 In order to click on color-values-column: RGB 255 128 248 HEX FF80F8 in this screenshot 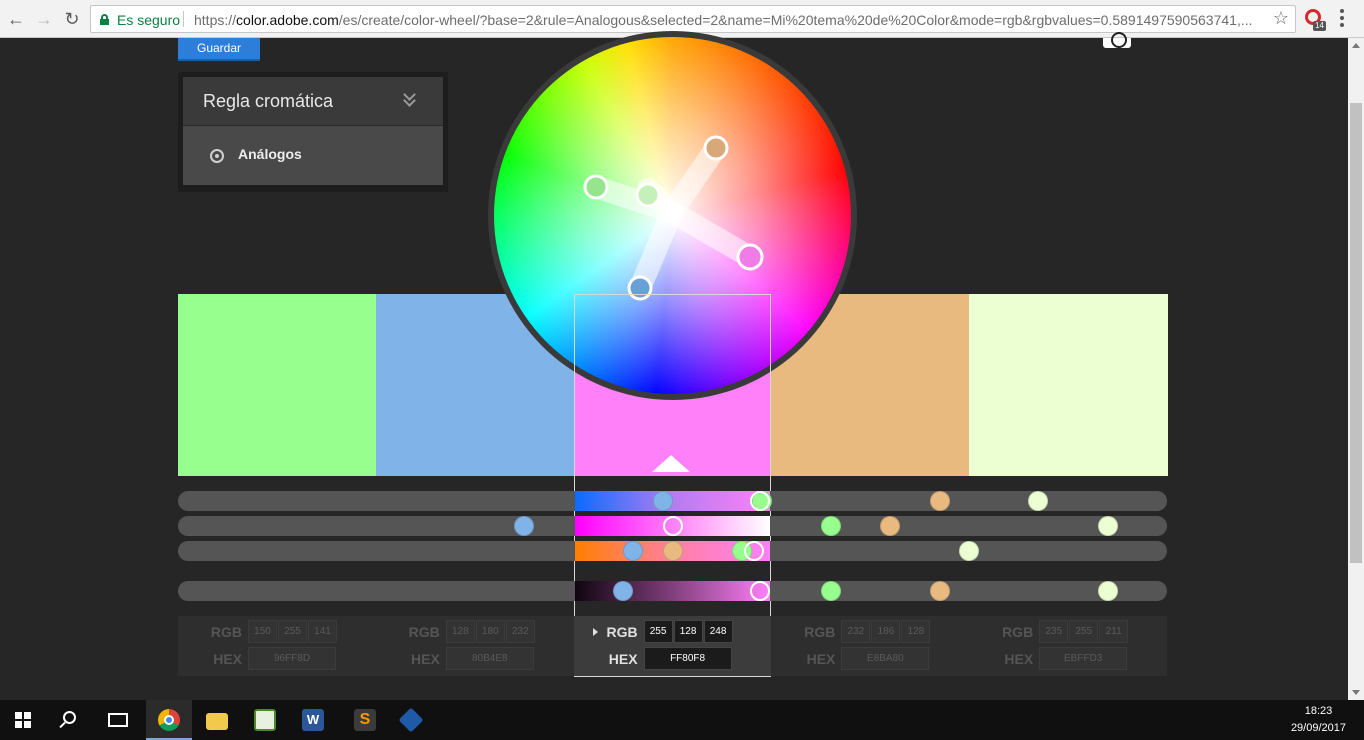, I will do `click(672, 646)`.